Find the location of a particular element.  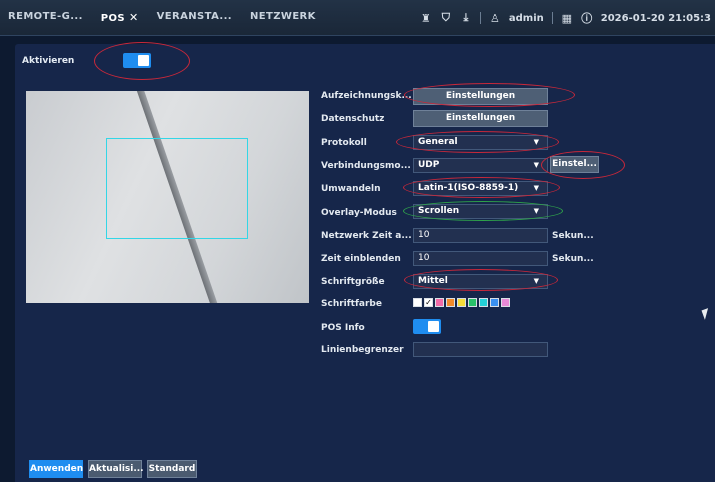

linienbegrenzer-input is located at coordinates (480, 349).